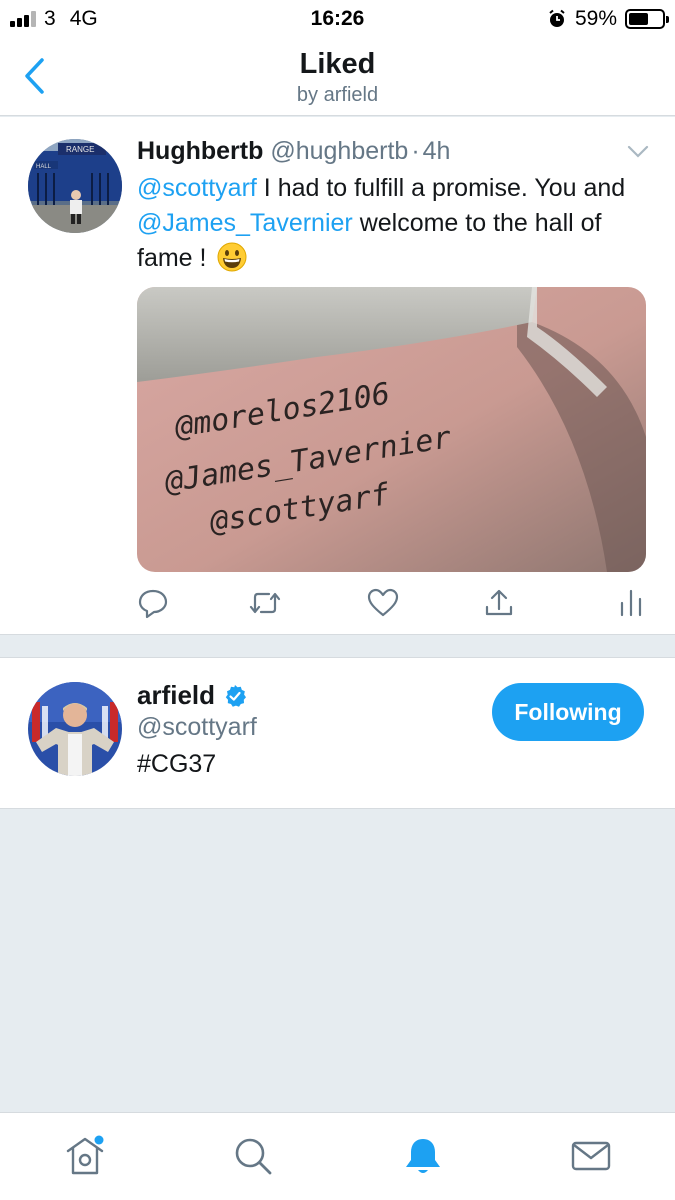  I want to click on user-handle: @scottyarf, so click(197, 727).